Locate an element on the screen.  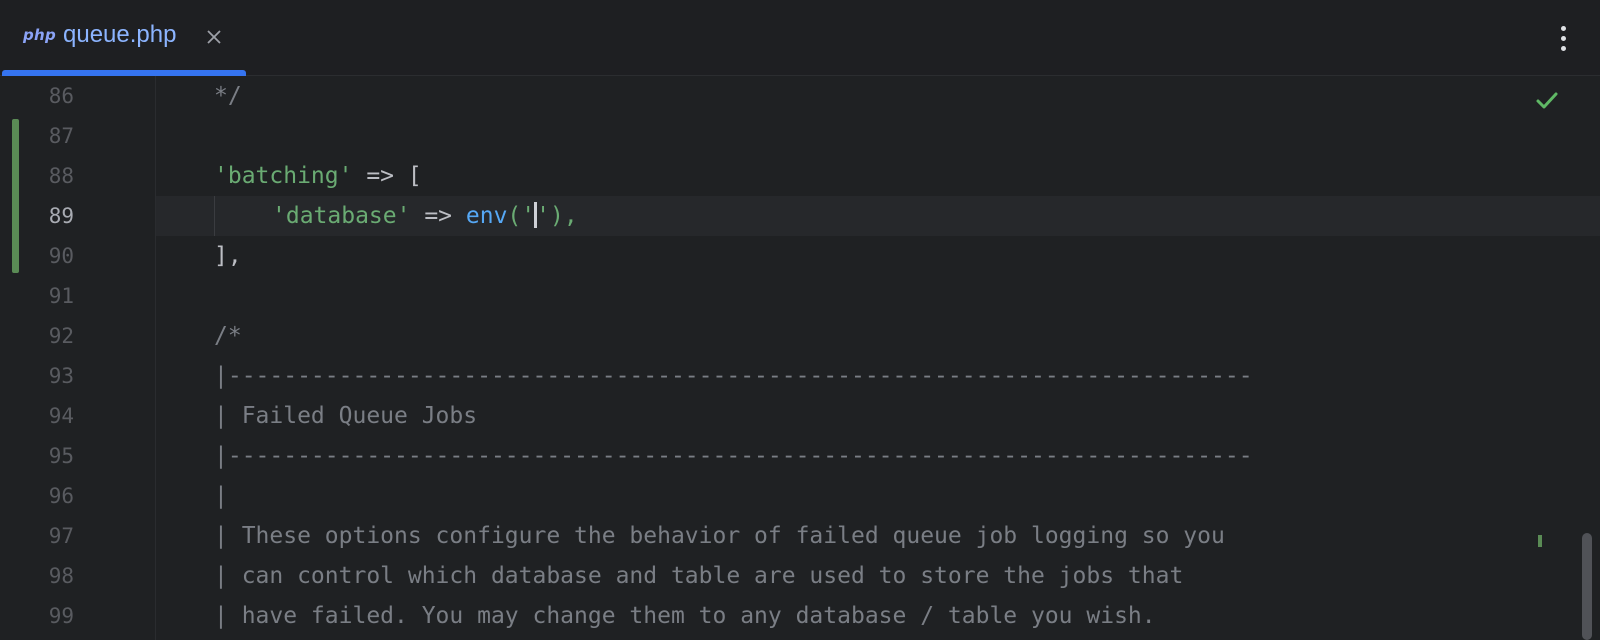
line-number: 87 is located at coordinates (61, 136).